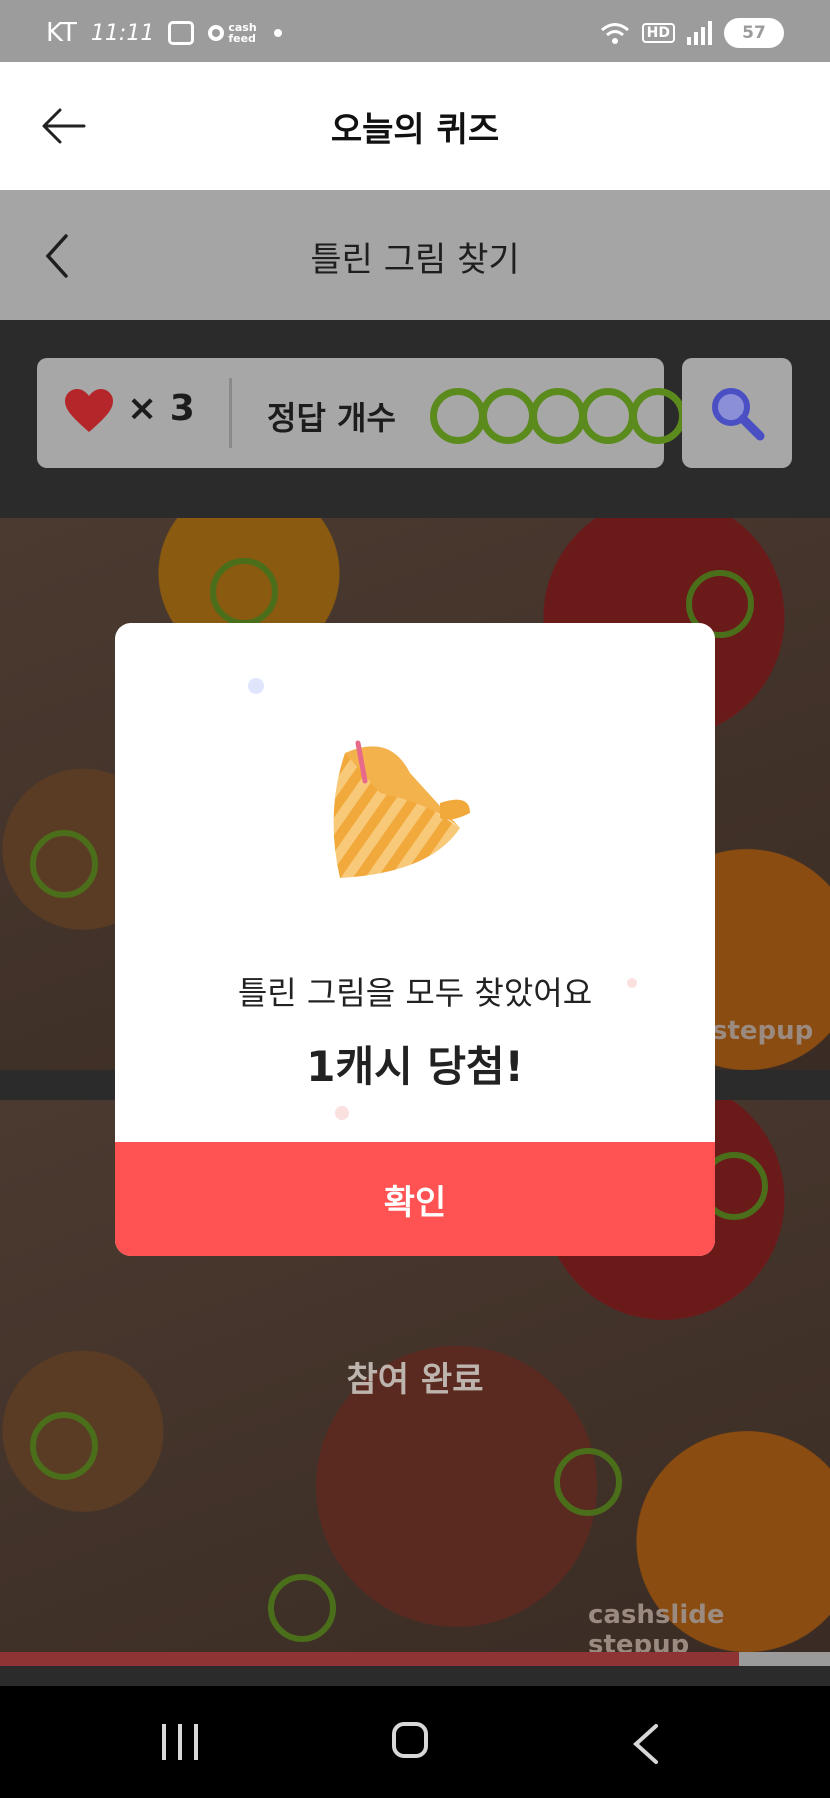 The width and height of the screenshot is (830, 1798). Describe the element at coordinates (161, 408) in the screenshot. I see `lives-count: × 3` at that location.